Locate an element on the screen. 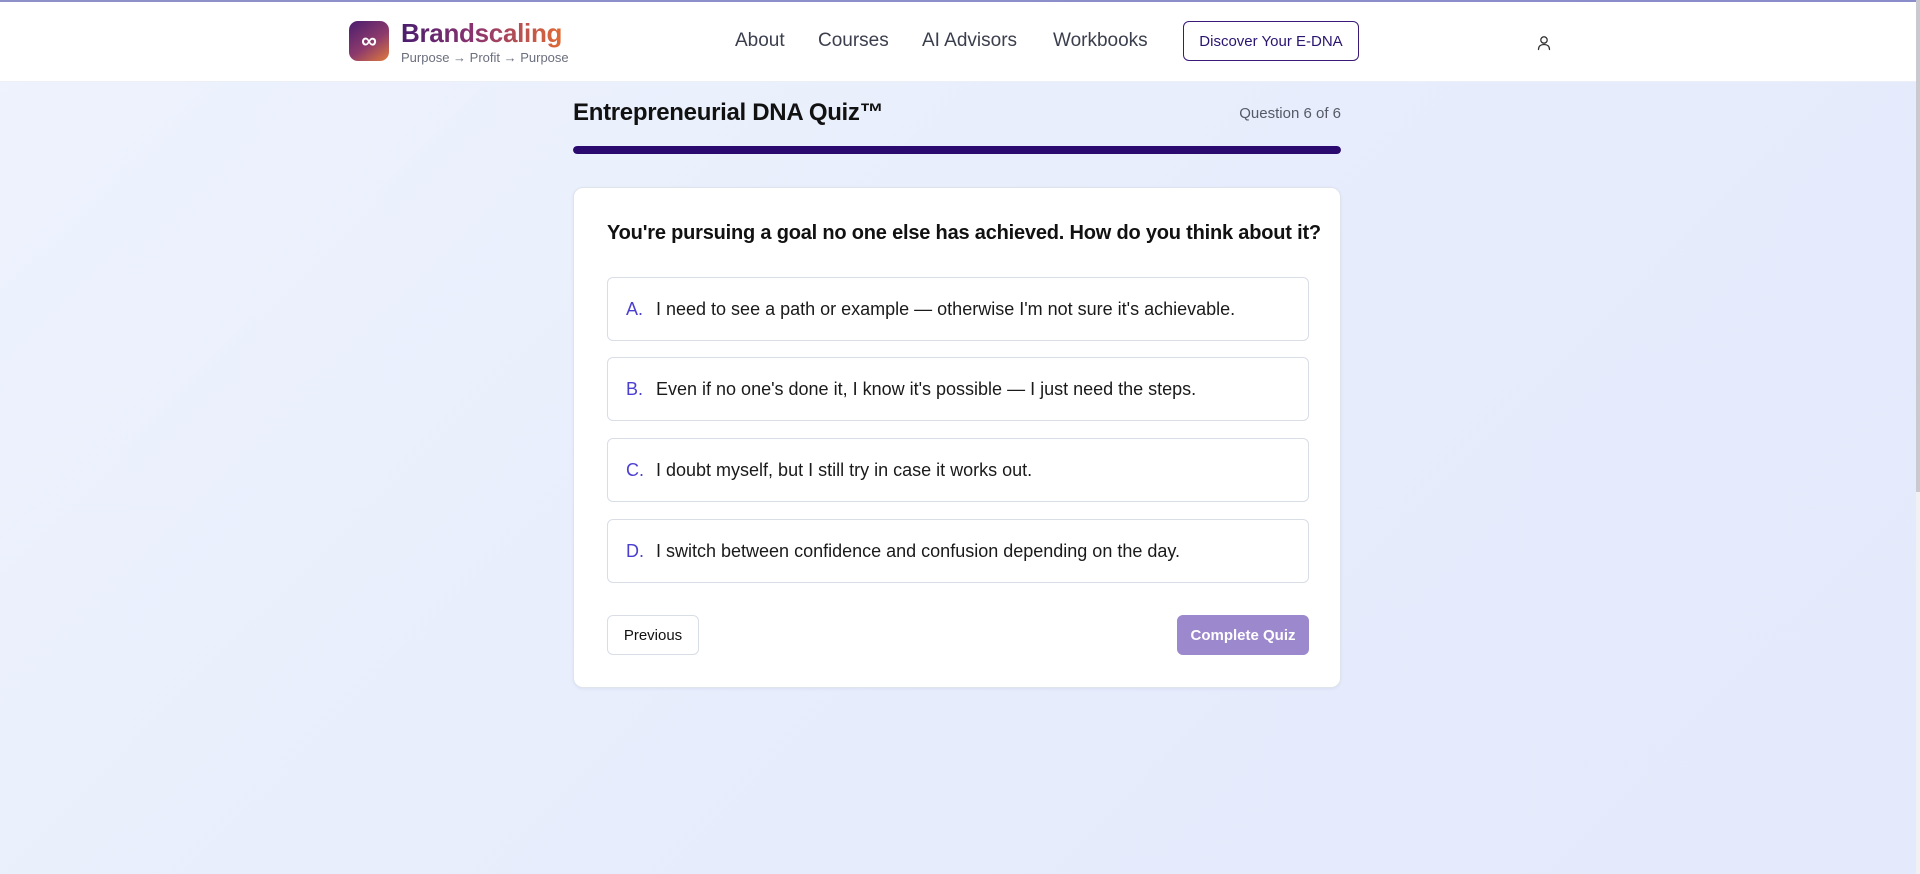  nav-link-courses: Courses is located at coordinates (853, 41).